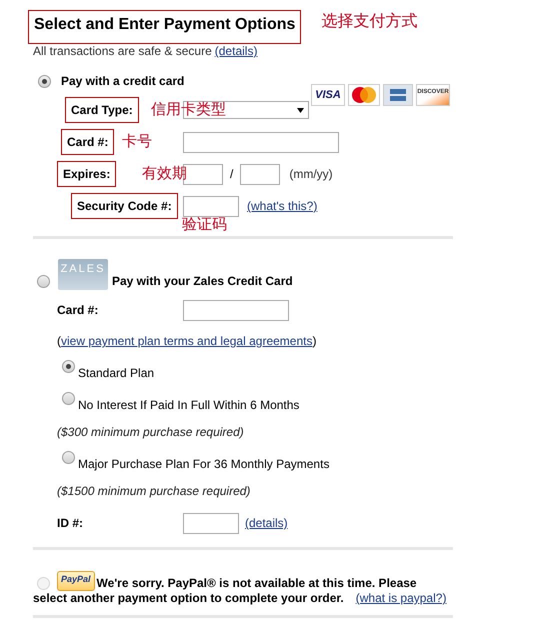  Describe the element at coordinates (122, 51) in the screenshot. I see `security-notice: All transactions are safe & secure` at that location.